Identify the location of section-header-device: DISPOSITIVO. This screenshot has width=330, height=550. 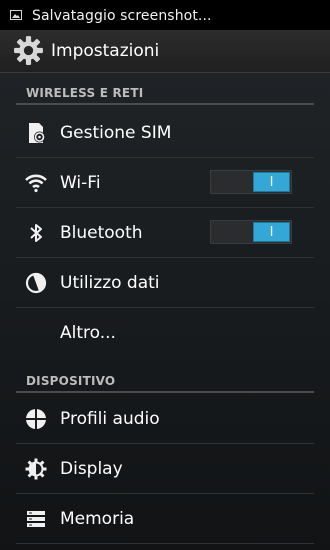
(165, 377).